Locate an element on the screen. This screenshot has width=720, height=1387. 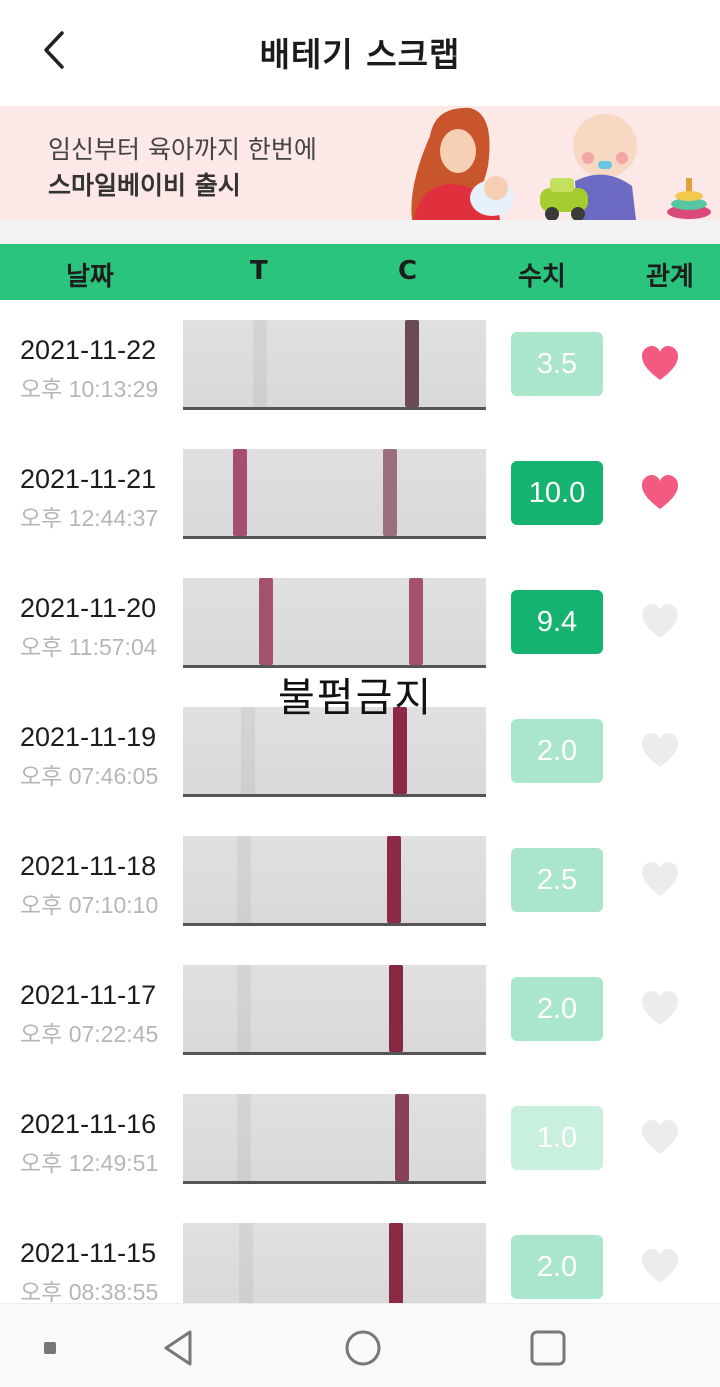
list-item: 2021-11-17 오후 07:22:45 2.0 is located at coordinates (360, 1009).